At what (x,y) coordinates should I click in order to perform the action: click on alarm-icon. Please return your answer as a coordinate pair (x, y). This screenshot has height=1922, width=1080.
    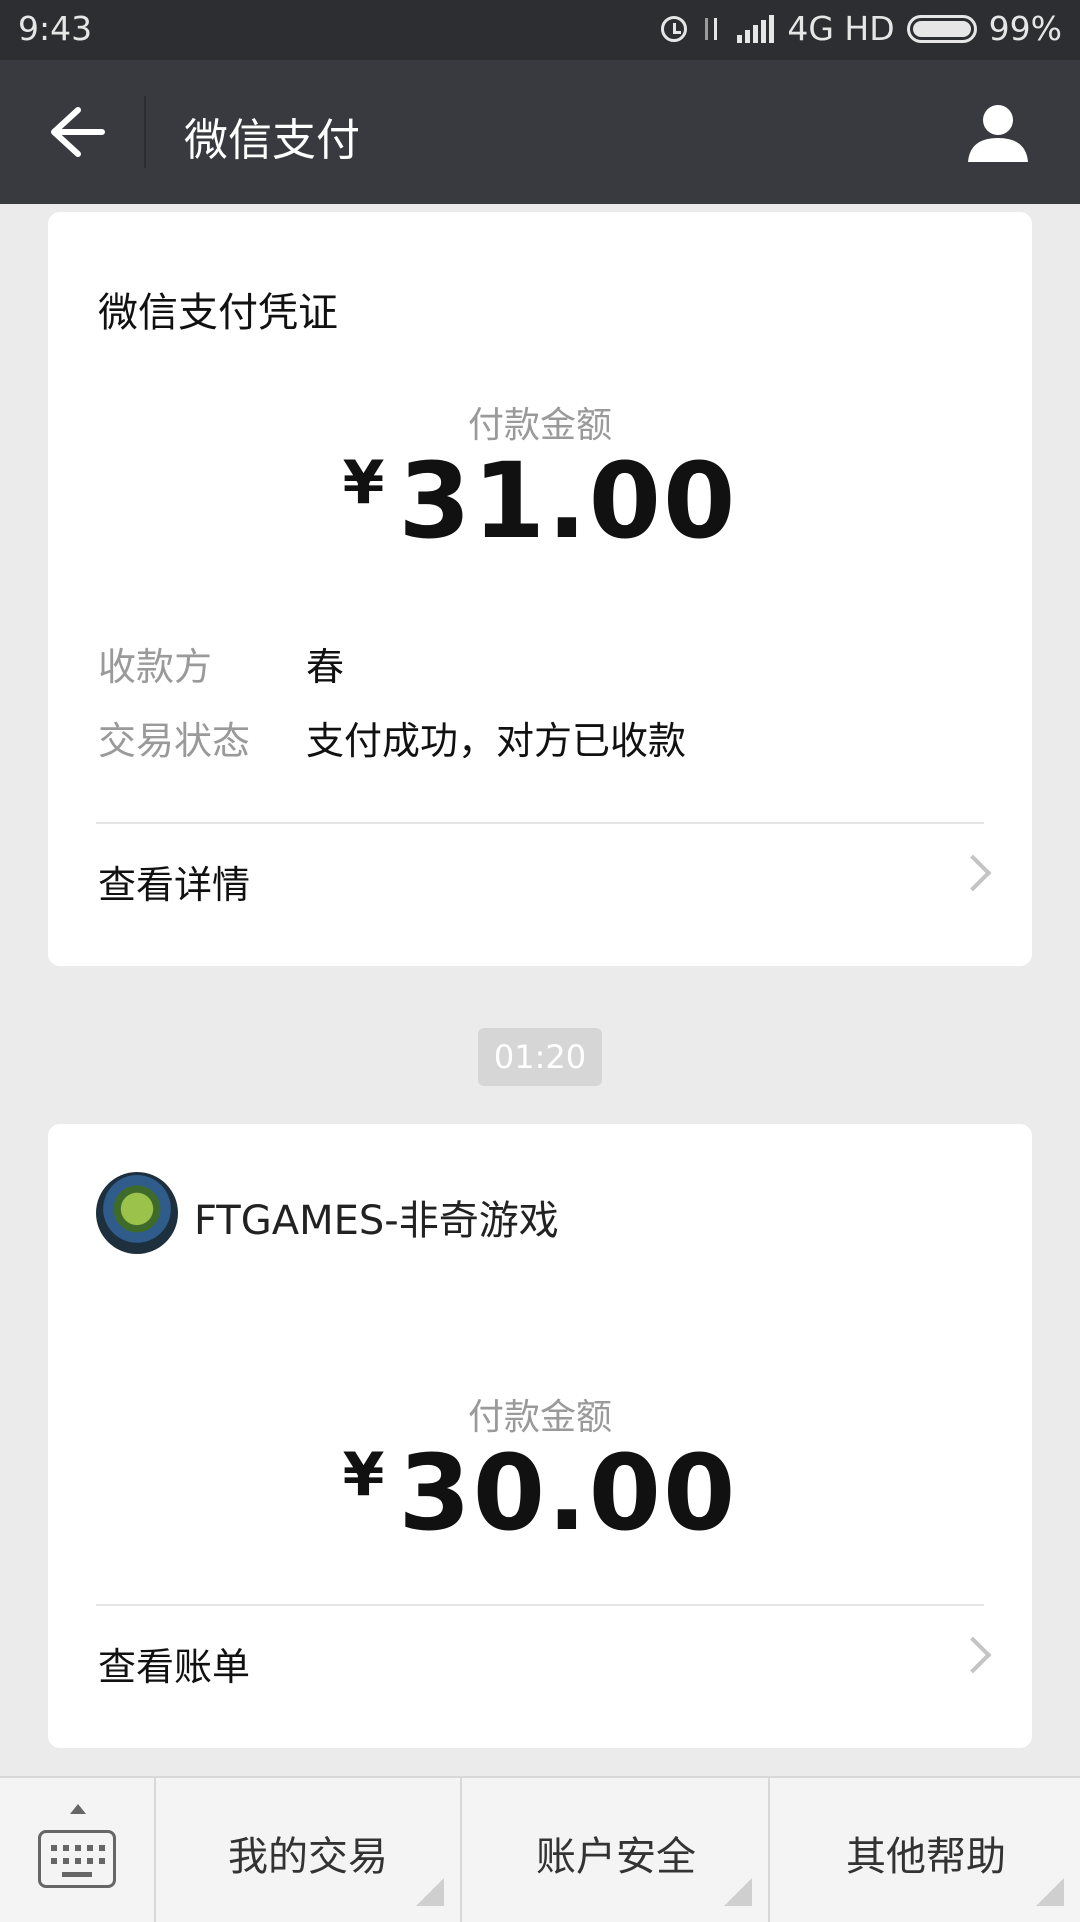
    Looking at the image, I should click on (674, 28).